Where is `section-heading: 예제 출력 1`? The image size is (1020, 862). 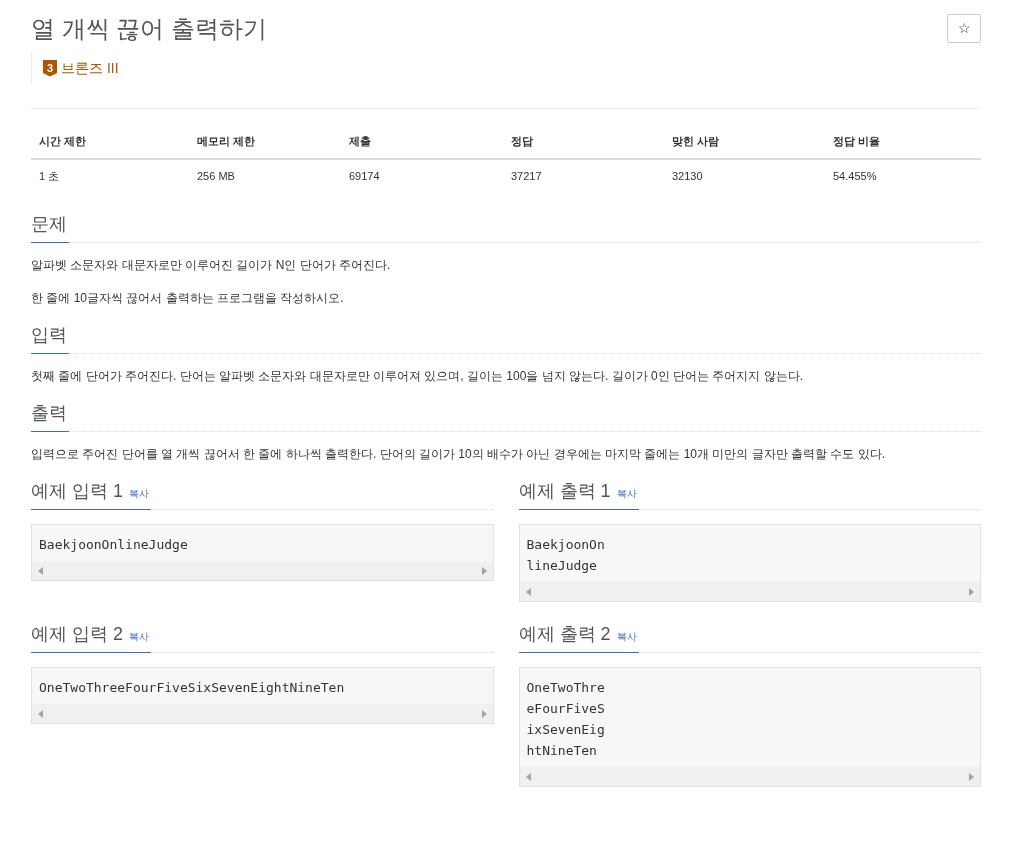 section-heading: 예제 출력 1 is located at coordinates (564, 491).